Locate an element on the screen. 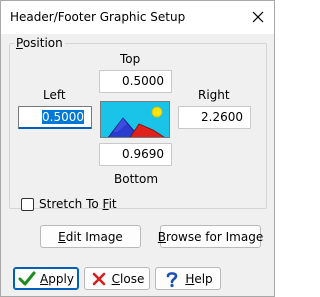 This screenshot has width=320, height=297. apply-button: Apply is located at coordinates (46, 278).